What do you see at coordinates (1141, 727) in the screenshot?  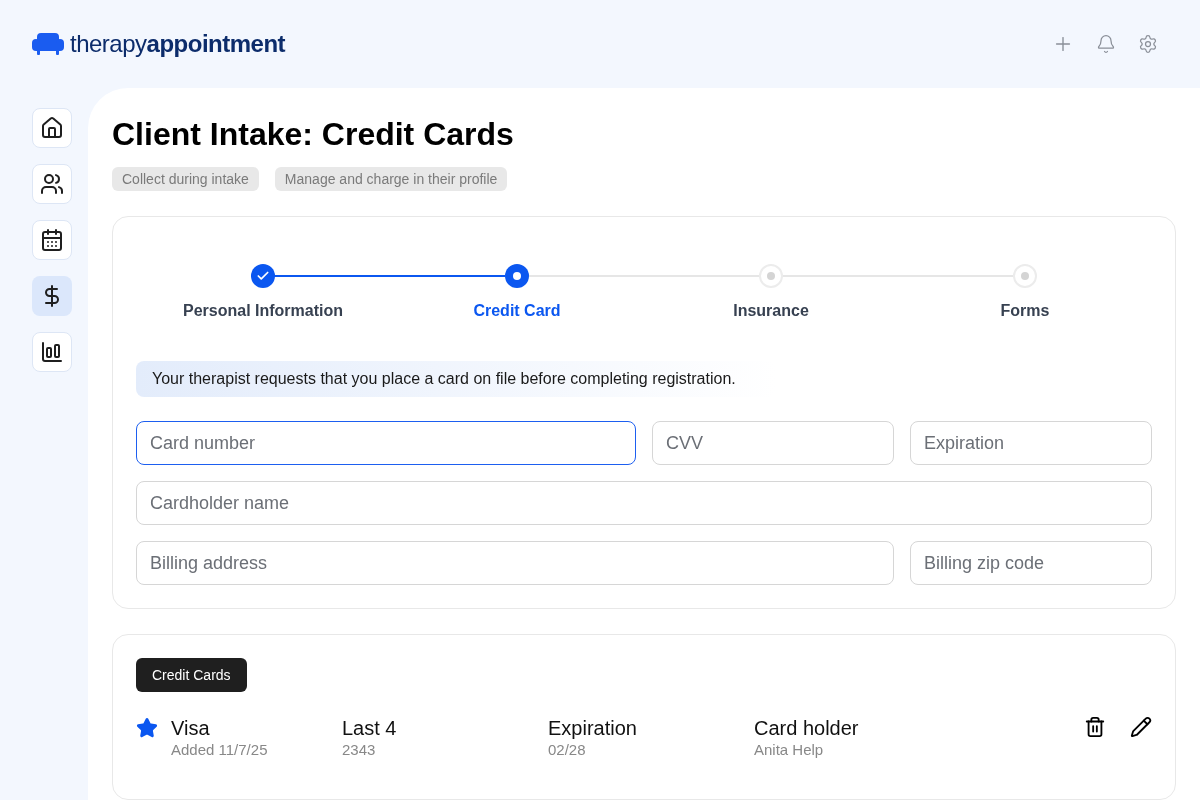 I see `edit-button` at bounding box center [1141, 727].